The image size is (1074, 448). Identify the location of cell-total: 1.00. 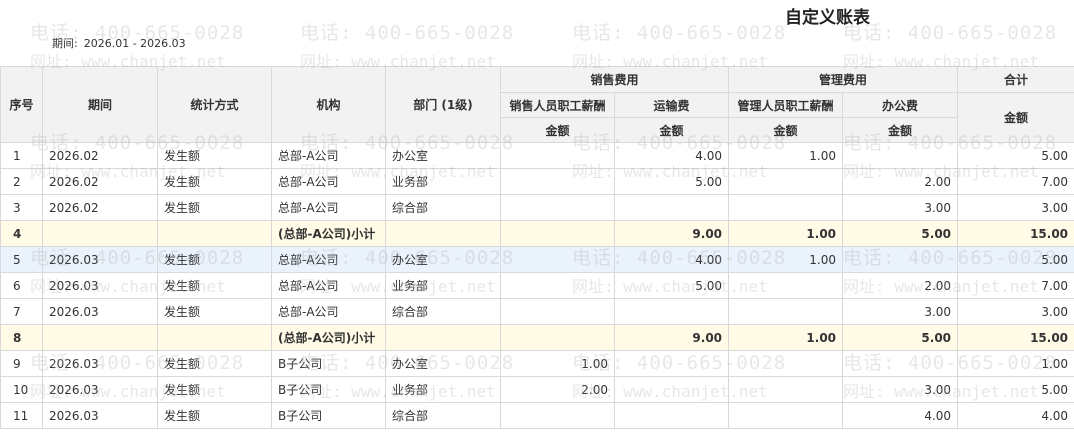
(1015, 363).